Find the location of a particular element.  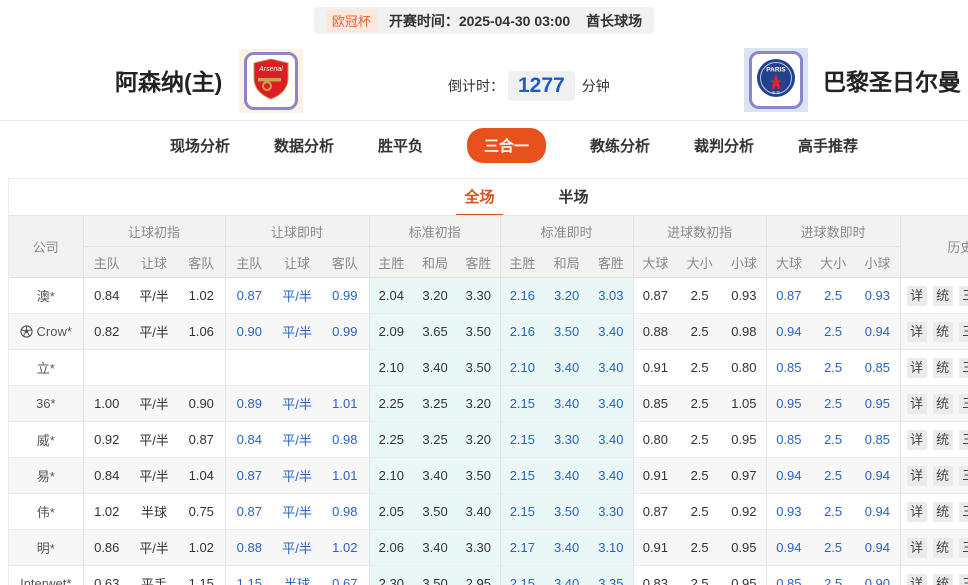

header-divider is located at coordinates (484, 120).